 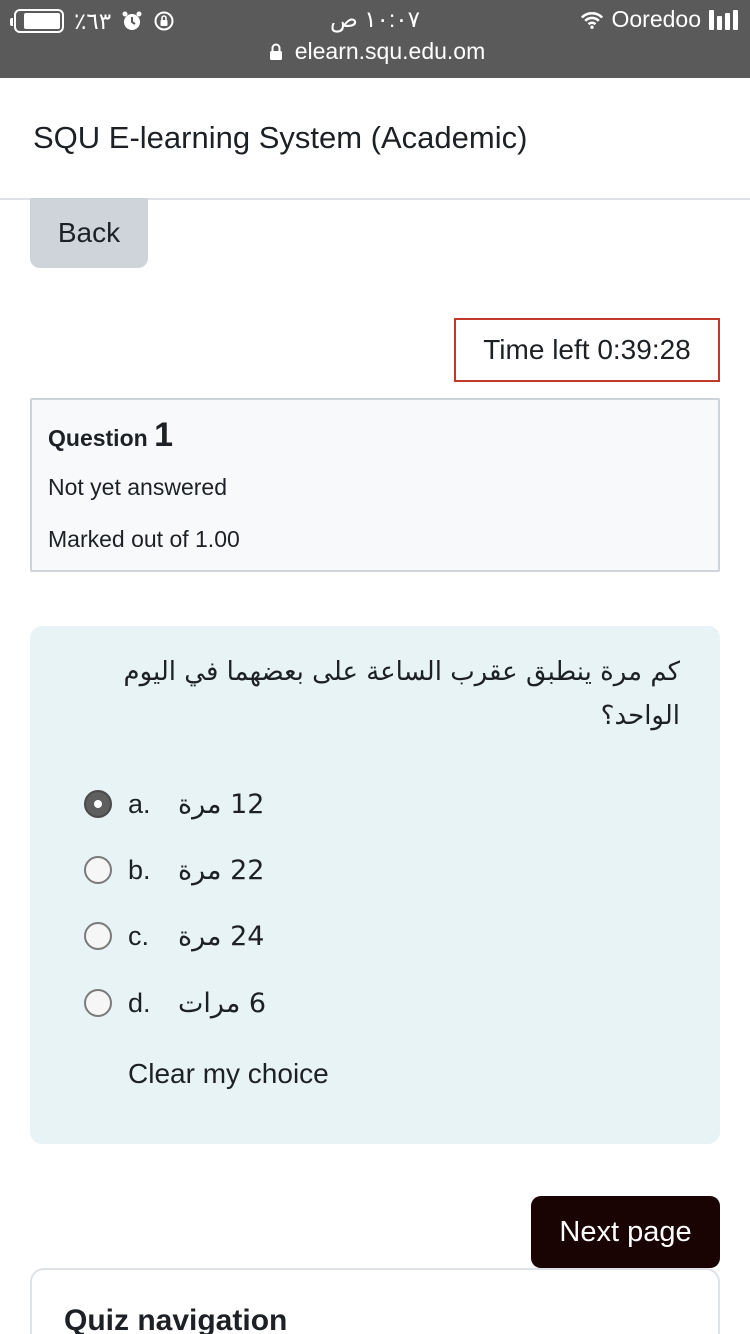 What do you see at coordinates (221, 870) in the screenshot?
I see `option-text: 22 مرة` at bounding box center [221, 870].